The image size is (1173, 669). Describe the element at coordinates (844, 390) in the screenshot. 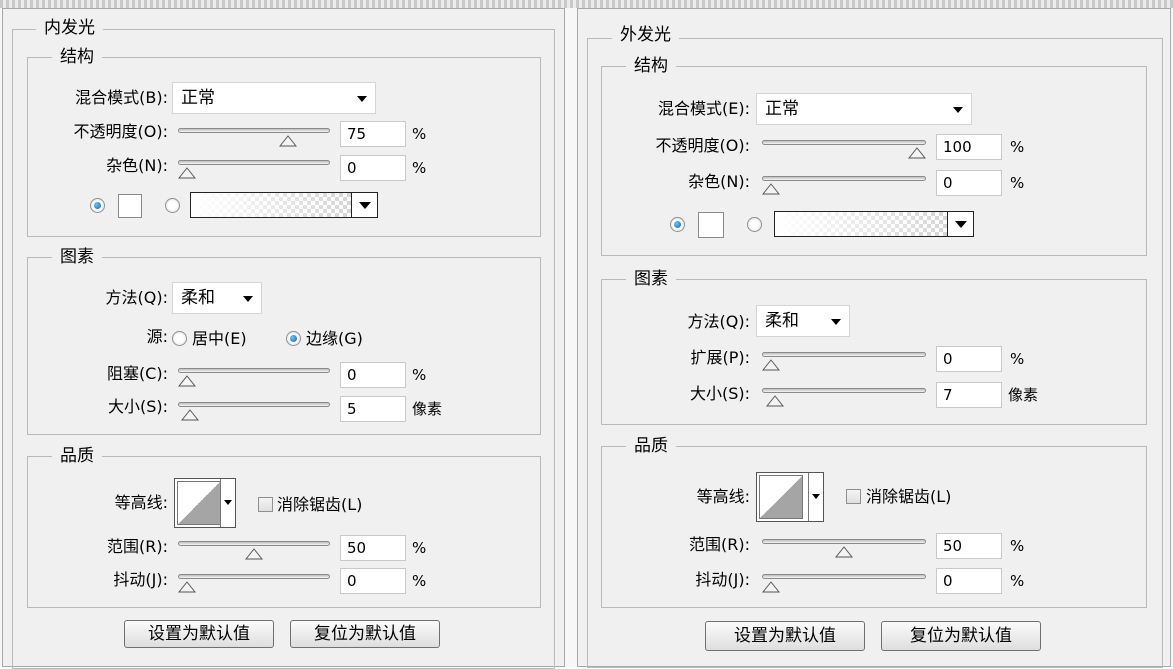

I see `outer-size-slider-track` at that location.